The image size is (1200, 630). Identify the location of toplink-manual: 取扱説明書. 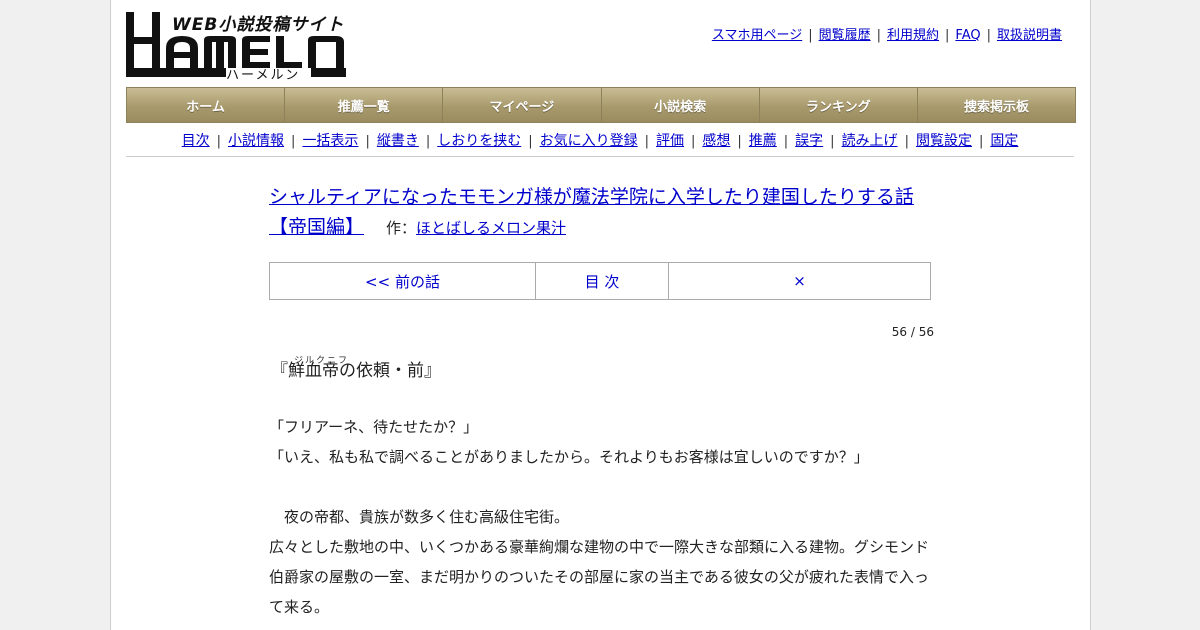
(1029, 35).